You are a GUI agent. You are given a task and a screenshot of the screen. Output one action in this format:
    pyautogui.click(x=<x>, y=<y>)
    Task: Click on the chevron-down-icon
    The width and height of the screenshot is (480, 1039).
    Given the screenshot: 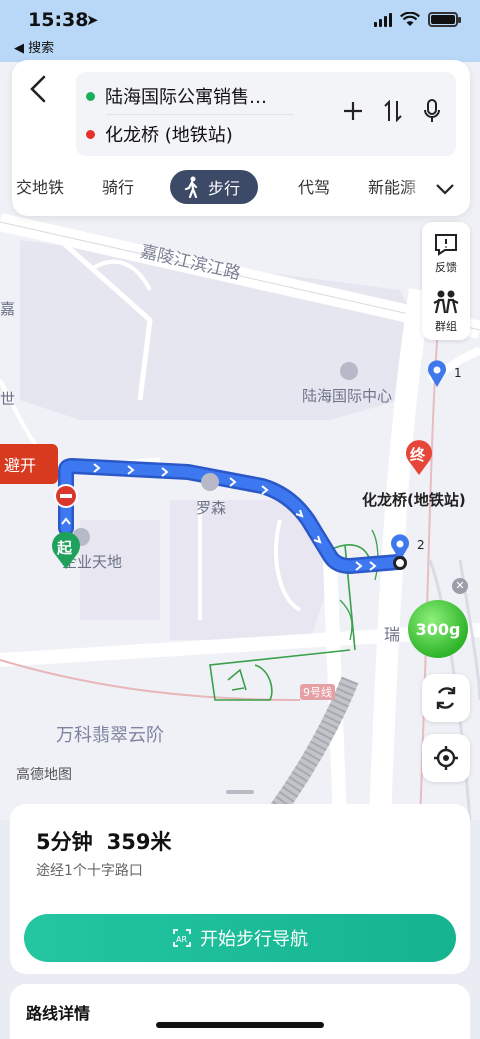 What is the action you would take?
    pyautogui.click(x=445, y=189)
    